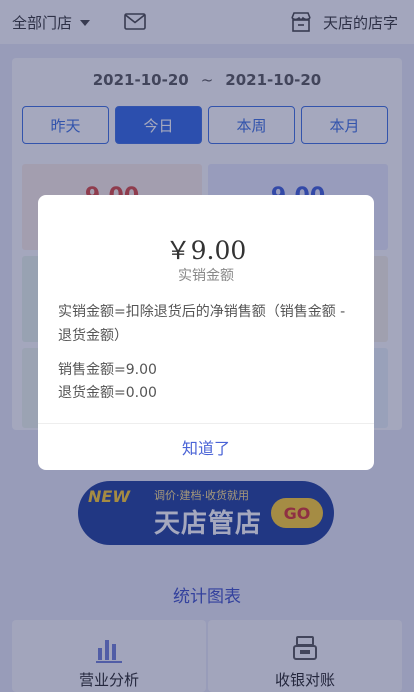 The image size is (414, 692). What do you see at coordinates (206, 276) in the screenshot?
I see `modal-amount-label: 实销金额` at bounding box center [206, 276].